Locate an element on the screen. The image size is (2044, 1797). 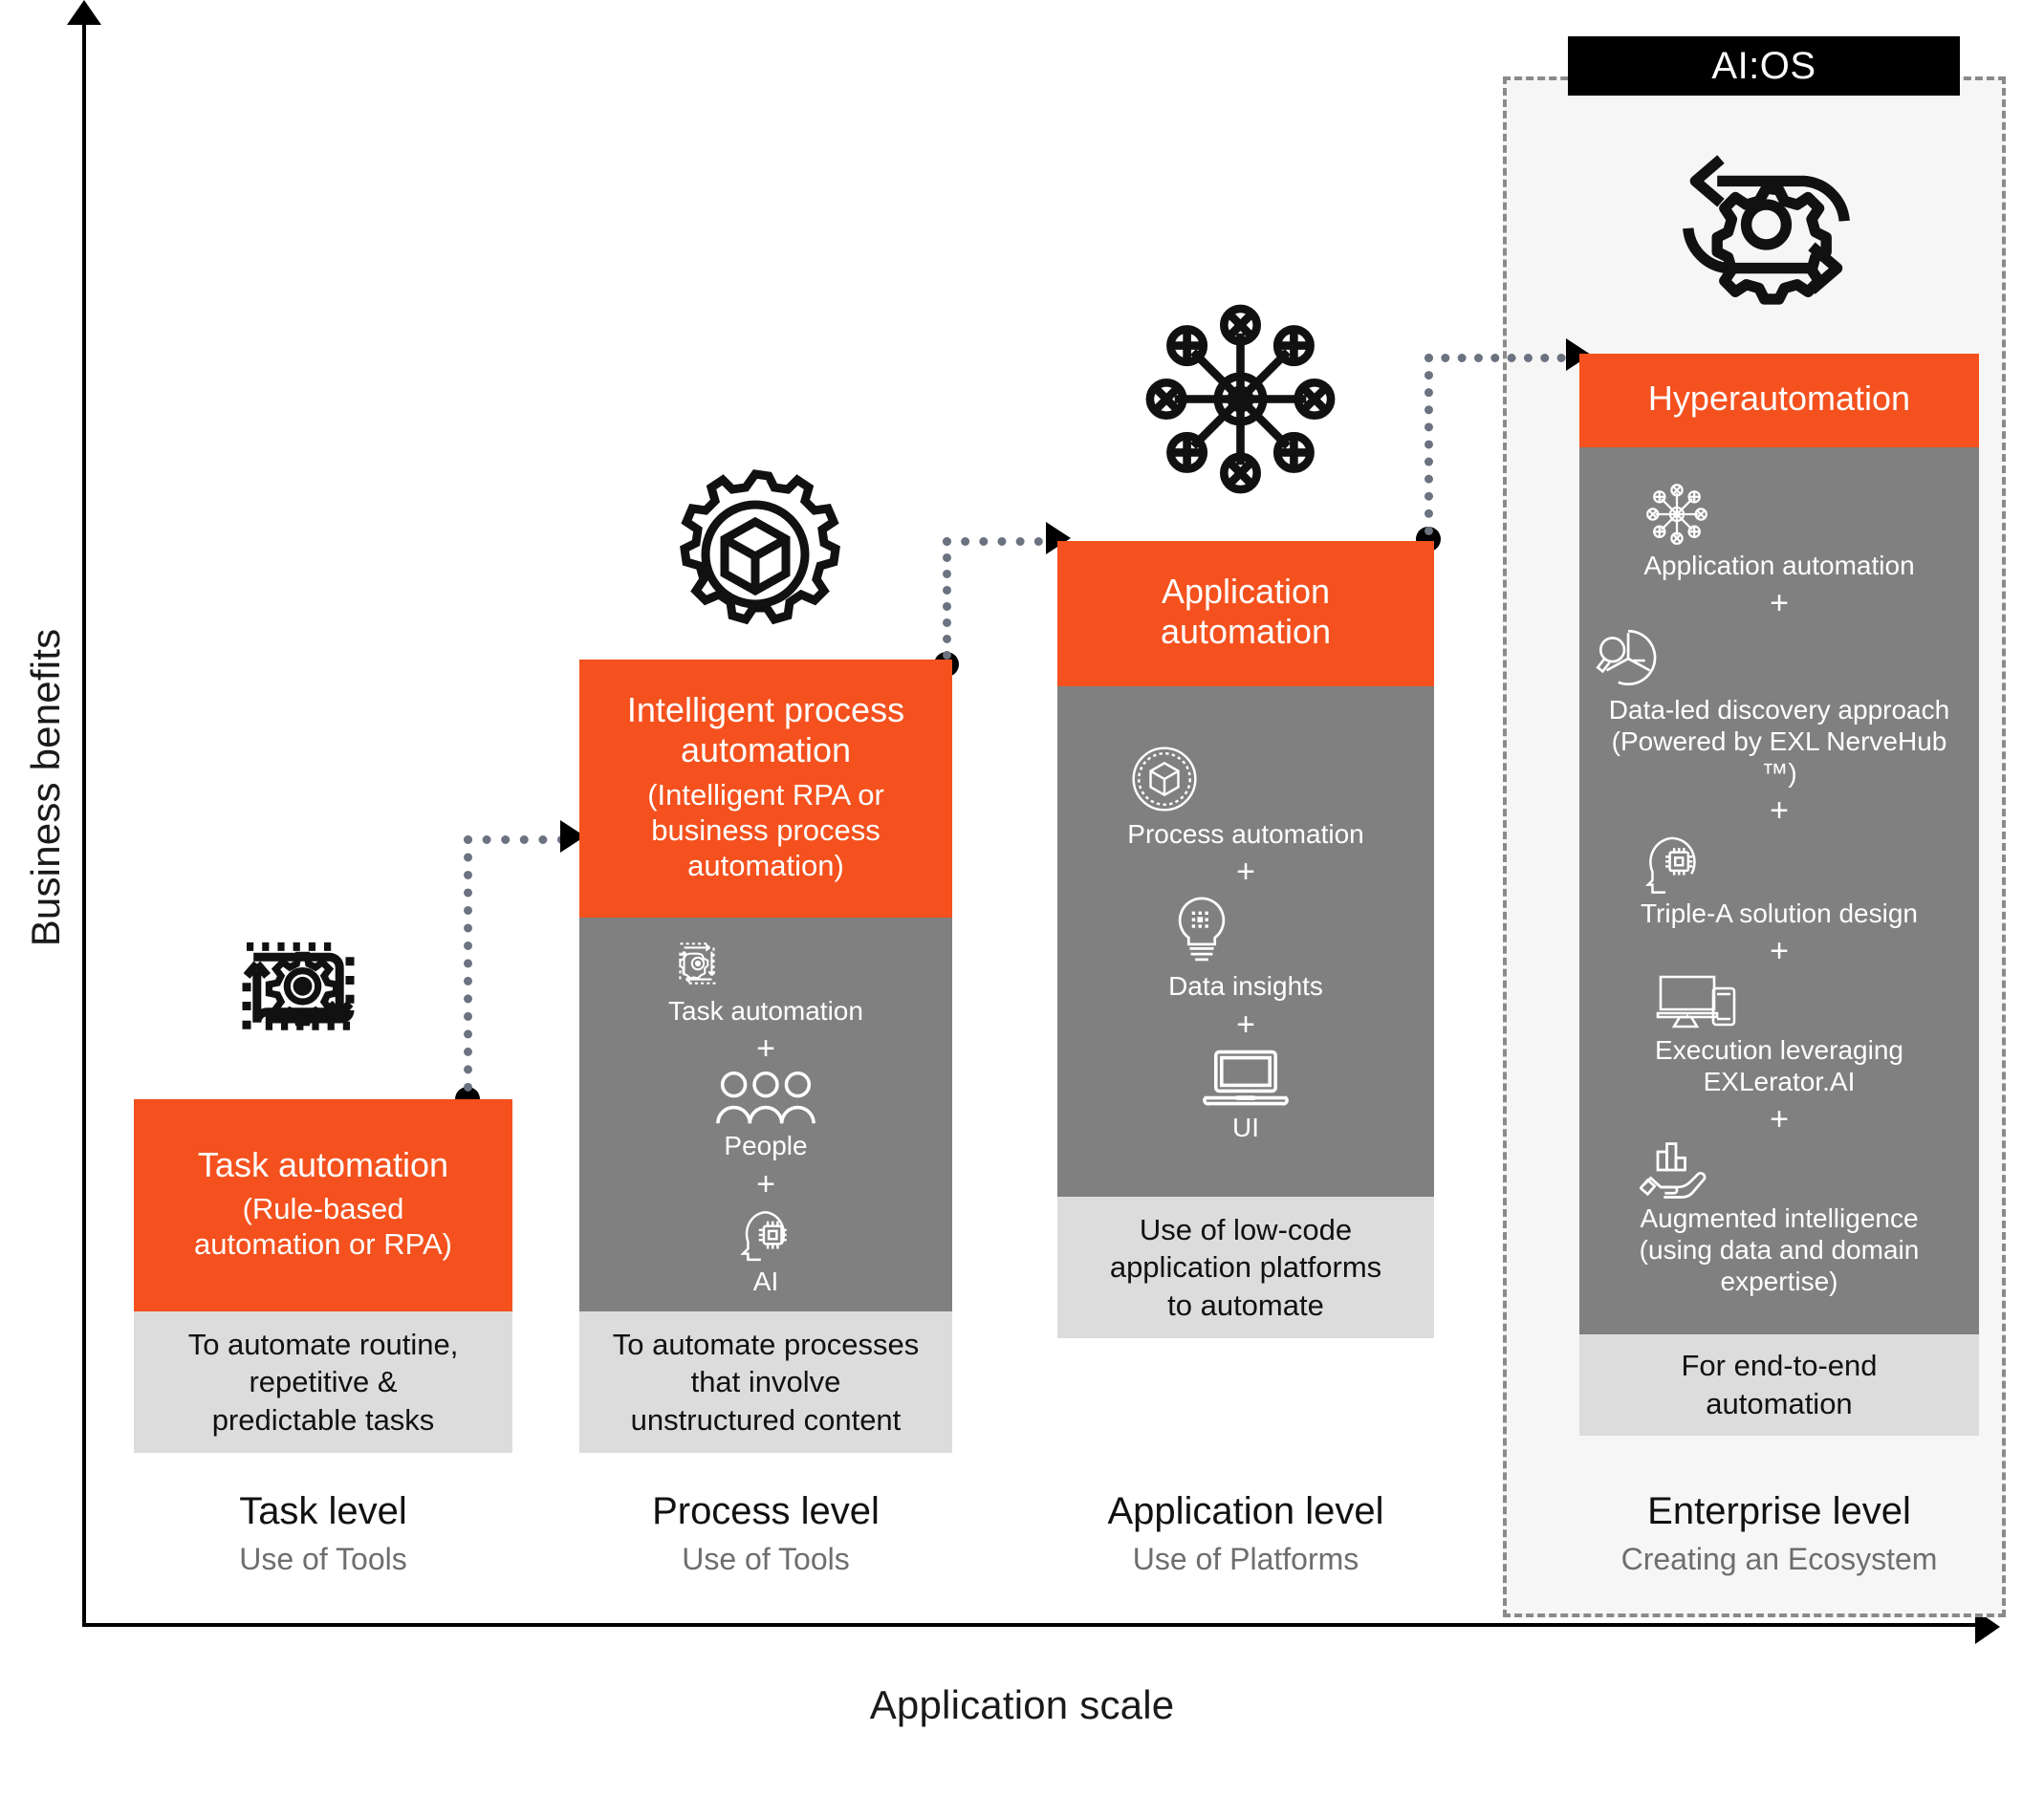
list-item-label: Execution leveraging EXLerator.AI is located at coordinates (1779, 1066).